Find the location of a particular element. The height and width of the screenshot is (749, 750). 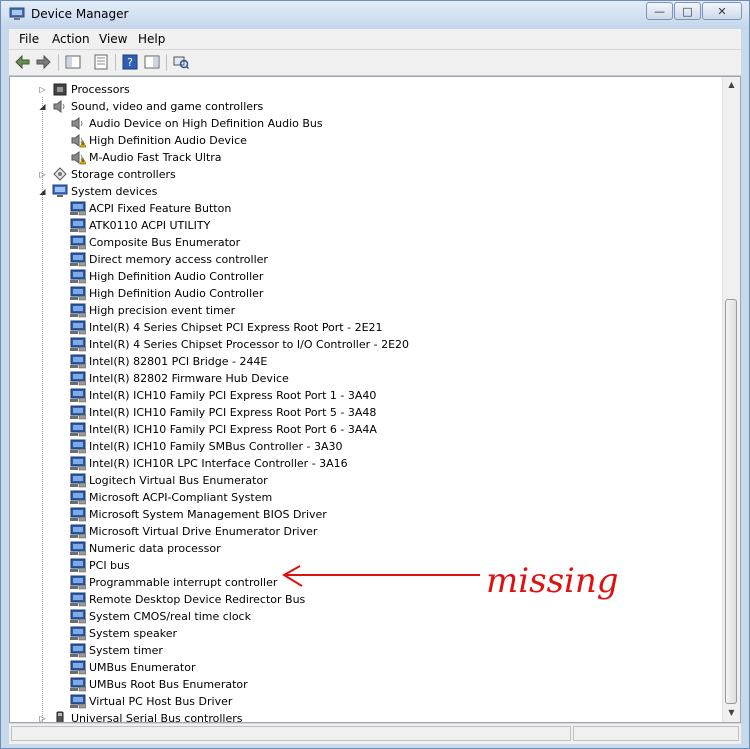

device-manager-icon is located at coordinates (17, 13).